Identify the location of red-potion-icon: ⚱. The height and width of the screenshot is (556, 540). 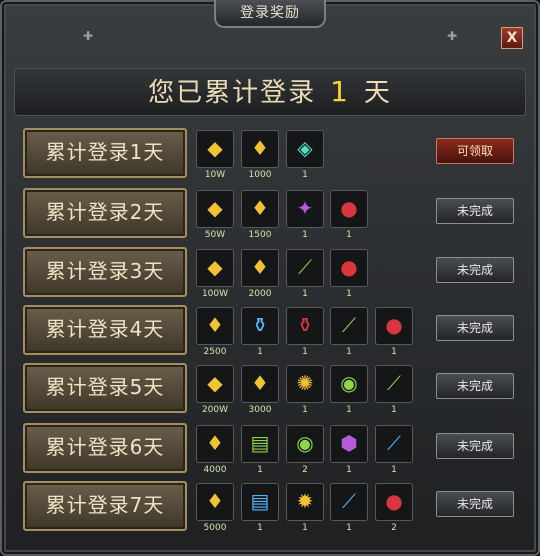
(305, 326).